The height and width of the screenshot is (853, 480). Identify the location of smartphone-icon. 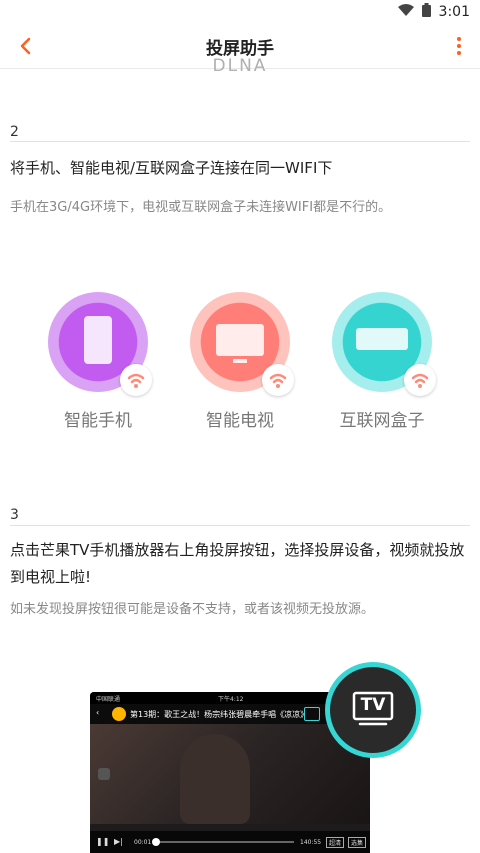
(100, 344).